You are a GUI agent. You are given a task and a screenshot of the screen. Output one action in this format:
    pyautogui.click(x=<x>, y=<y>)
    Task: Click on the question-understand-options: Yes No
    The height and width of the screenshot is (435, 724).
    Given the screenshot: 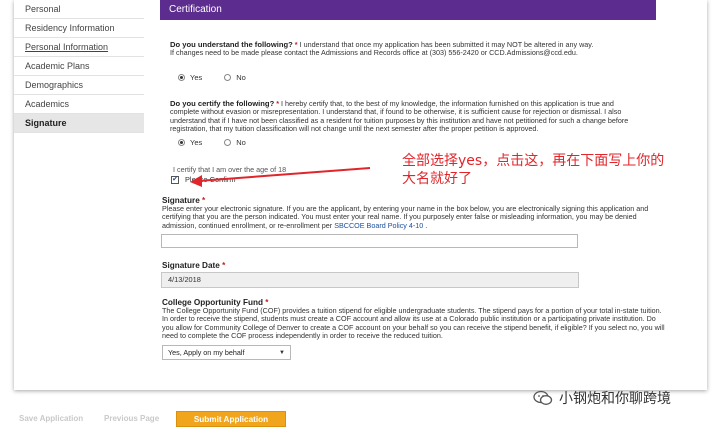 What is the action you would take?
    pyautogui.click(x=212, y=77)
    